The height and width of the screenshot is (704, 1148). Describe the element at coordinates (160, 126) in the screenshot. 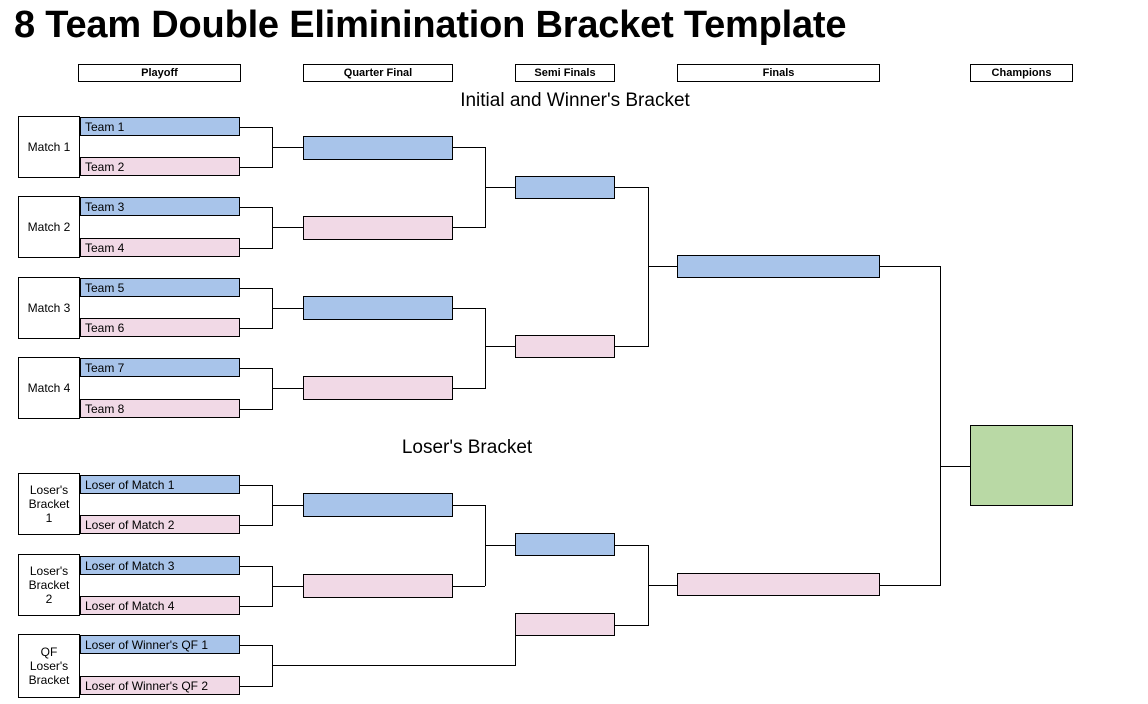

I see `winners-slot-1-1: Team 1` at that location.